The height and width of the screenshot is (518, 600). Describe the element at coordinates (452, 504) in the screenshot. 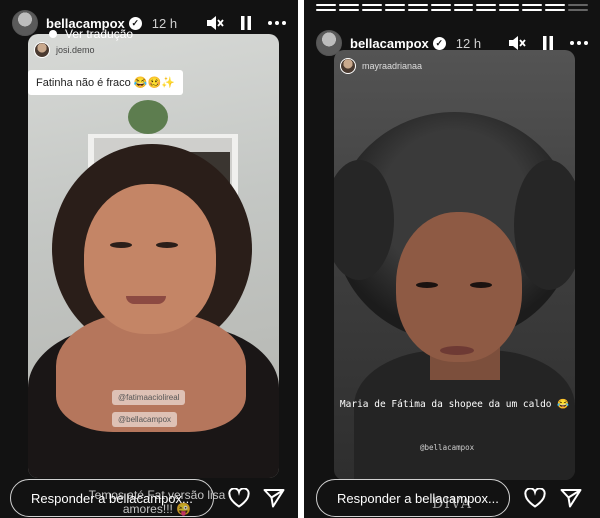

I see `watermark-logo: DIVA` at that location.